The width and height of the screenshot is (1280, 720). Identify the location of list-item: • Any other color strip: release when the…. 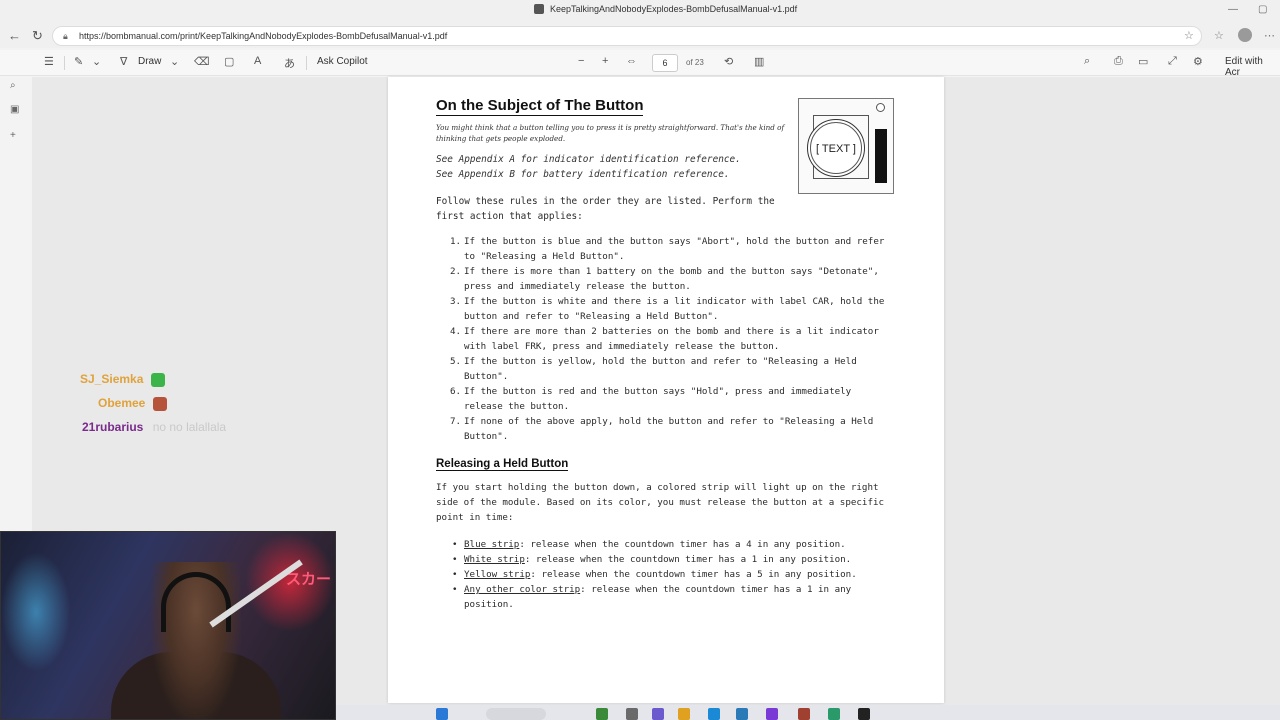
(652, 597).